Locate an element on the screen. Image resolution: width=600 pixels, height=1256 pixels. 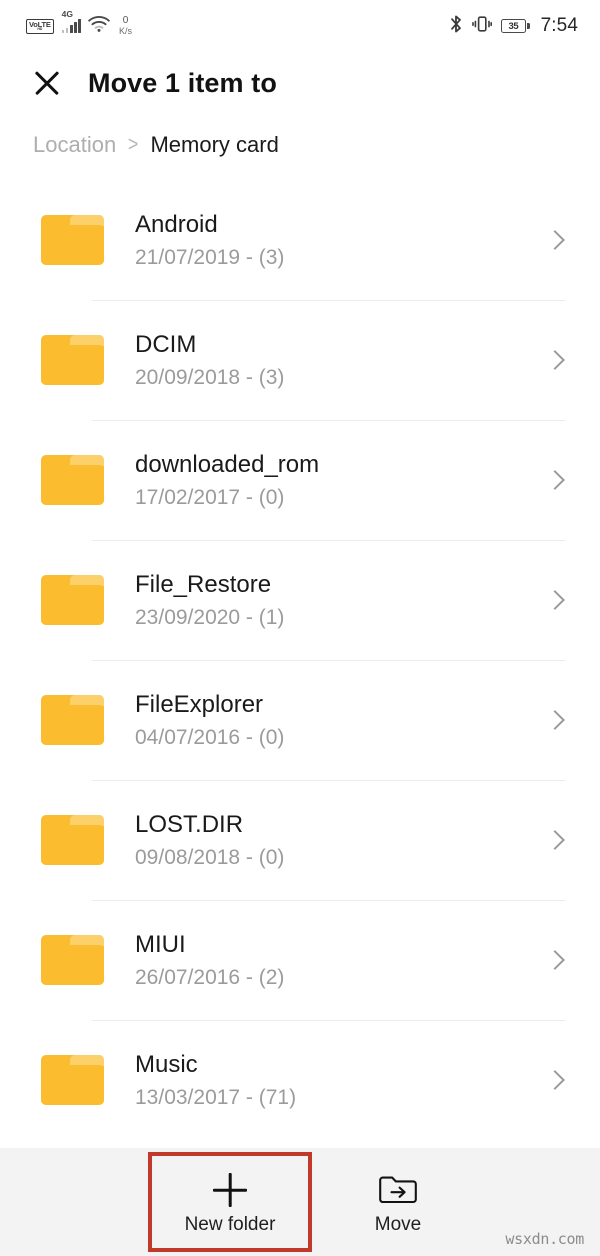
list-item-name: FileExplorer is located at coordinates (199, 705).